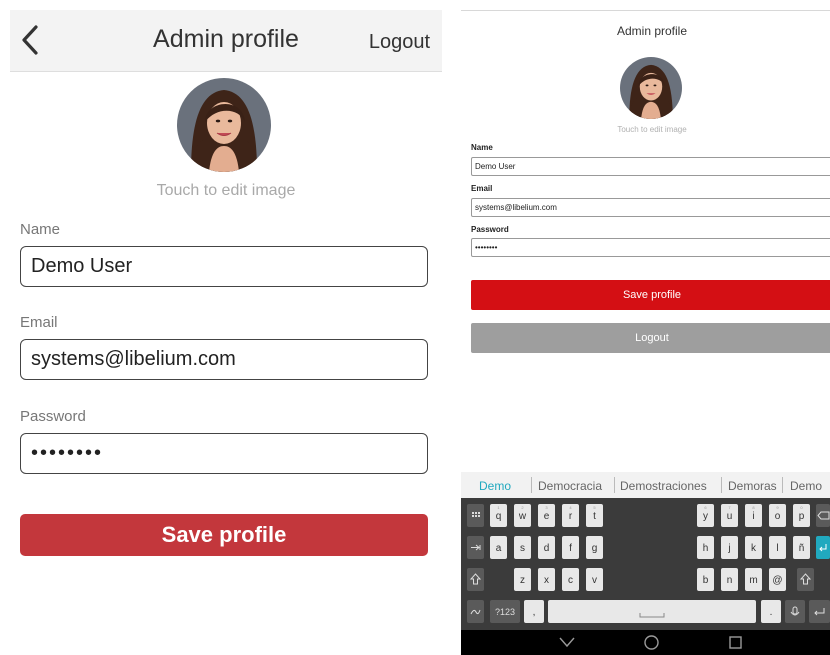  Describe the element at coordinates (801, 547) in the screenshot. I see `key-n-tilde: ñ` at that location.